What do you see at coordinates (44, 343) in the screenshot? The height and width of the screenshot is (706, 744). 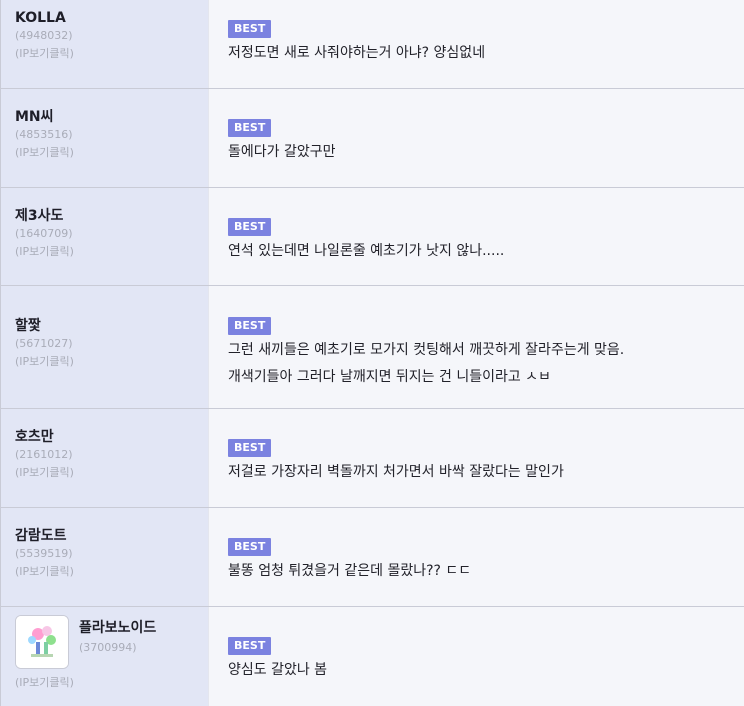 I see `user-id: (5671027)` at bounding box center [44, 343].